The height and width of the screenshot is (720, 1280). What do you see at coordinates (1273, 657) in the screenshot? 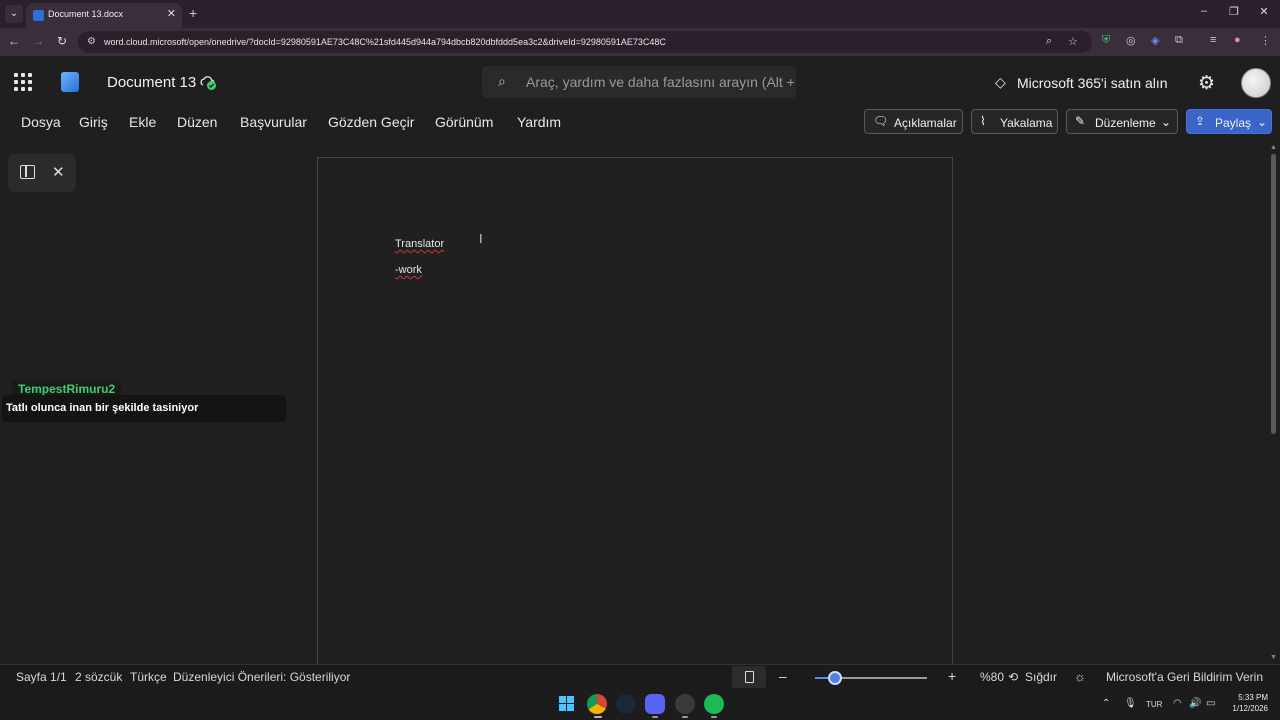
I see `scroll-down-icon: ▼` at bounding box center [1273, 657].